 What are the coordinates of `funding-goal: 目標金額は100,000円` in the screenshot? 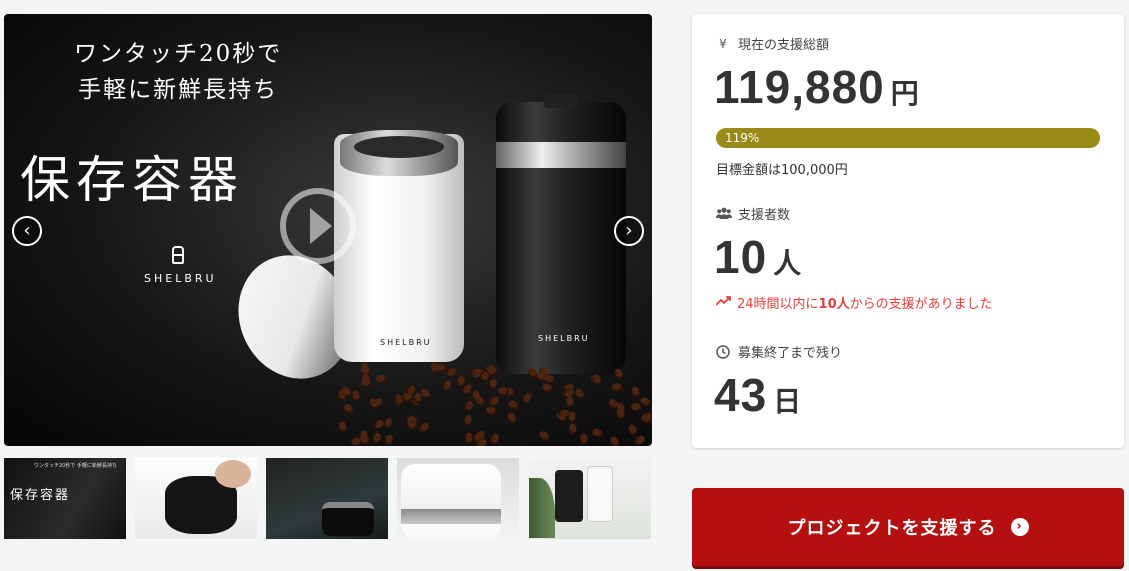 It's located at (782, 170).